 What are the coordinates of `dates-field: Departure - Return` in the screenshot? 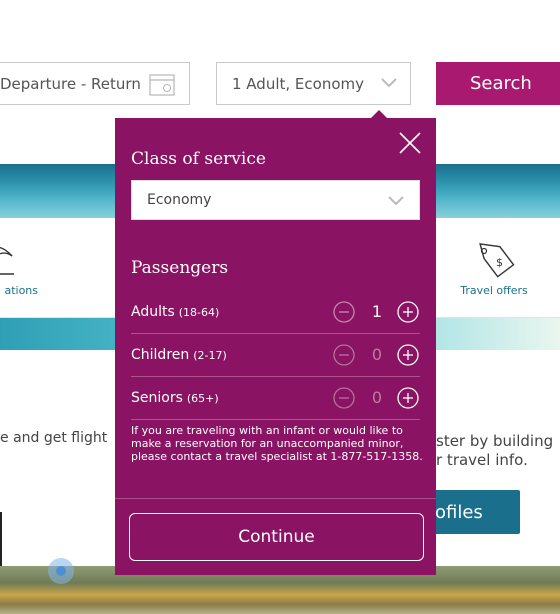 It's located at (95, 83).